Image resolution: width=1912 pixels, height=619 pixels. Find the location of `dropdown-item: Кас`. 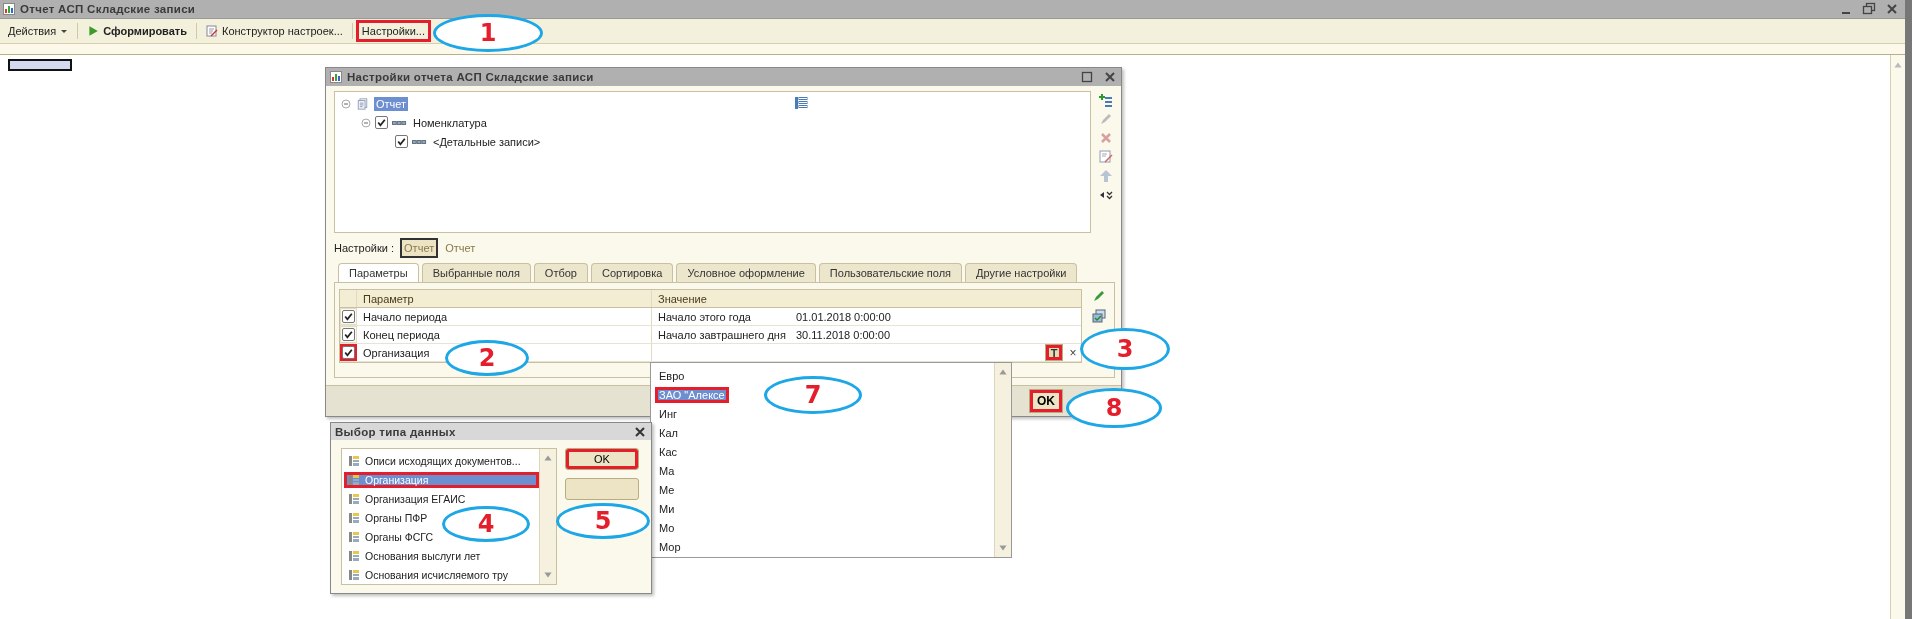

dropdown-item: Кас is located at coordinates (668, 451).